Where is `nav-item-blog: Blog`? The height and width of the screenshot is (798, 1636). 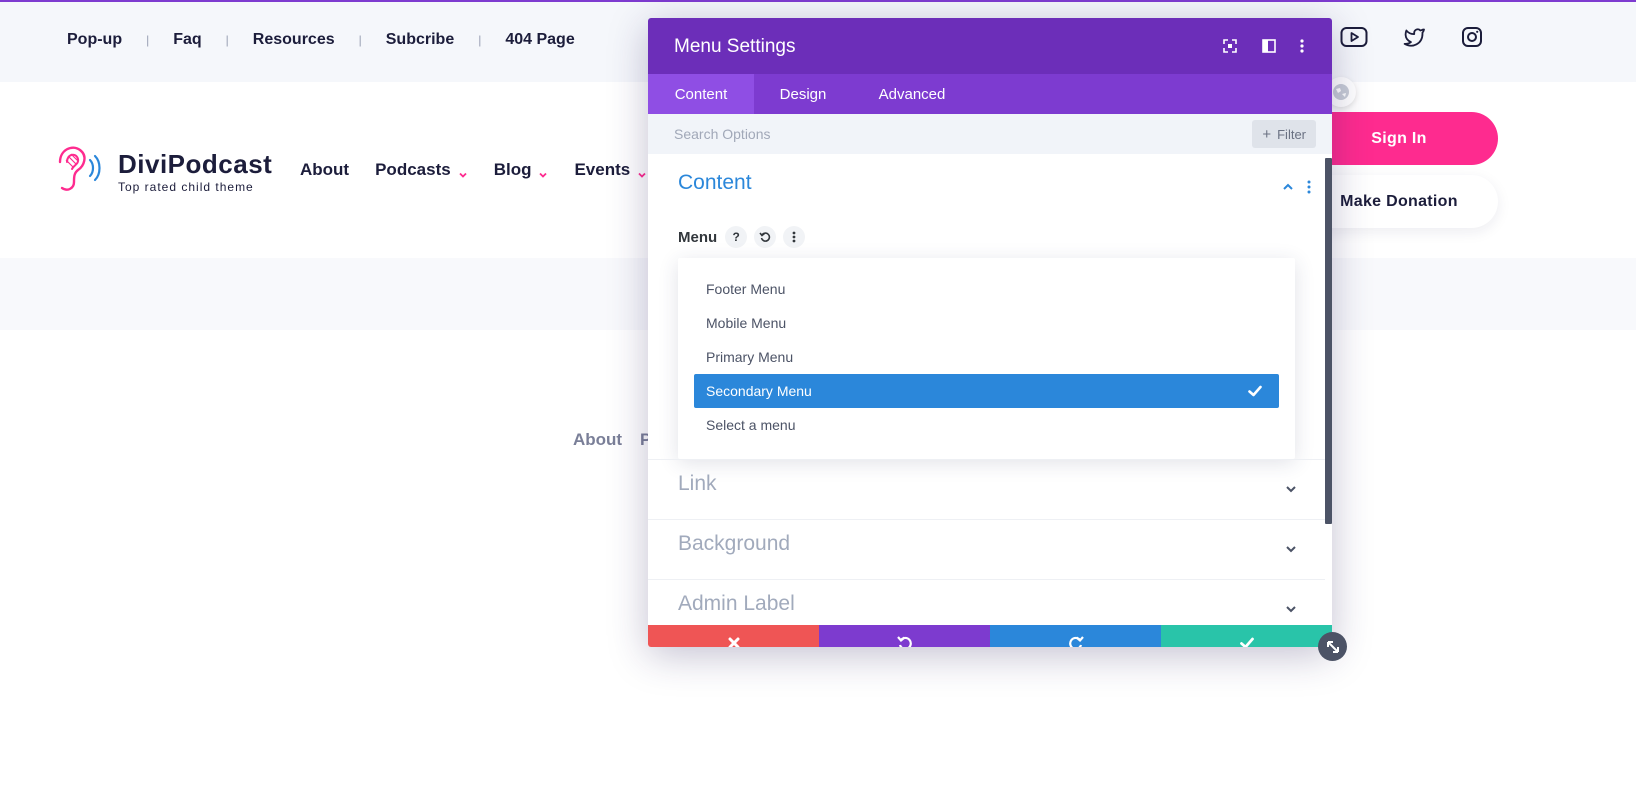 nav-item-blog: Blog is located at coordinates (521, 170).